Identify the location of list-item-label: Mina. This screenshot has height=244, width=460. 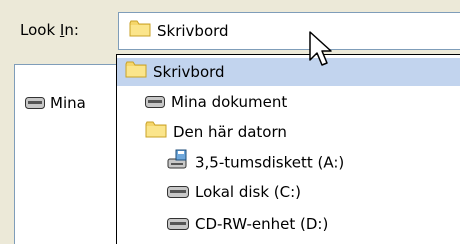
(68, 103).